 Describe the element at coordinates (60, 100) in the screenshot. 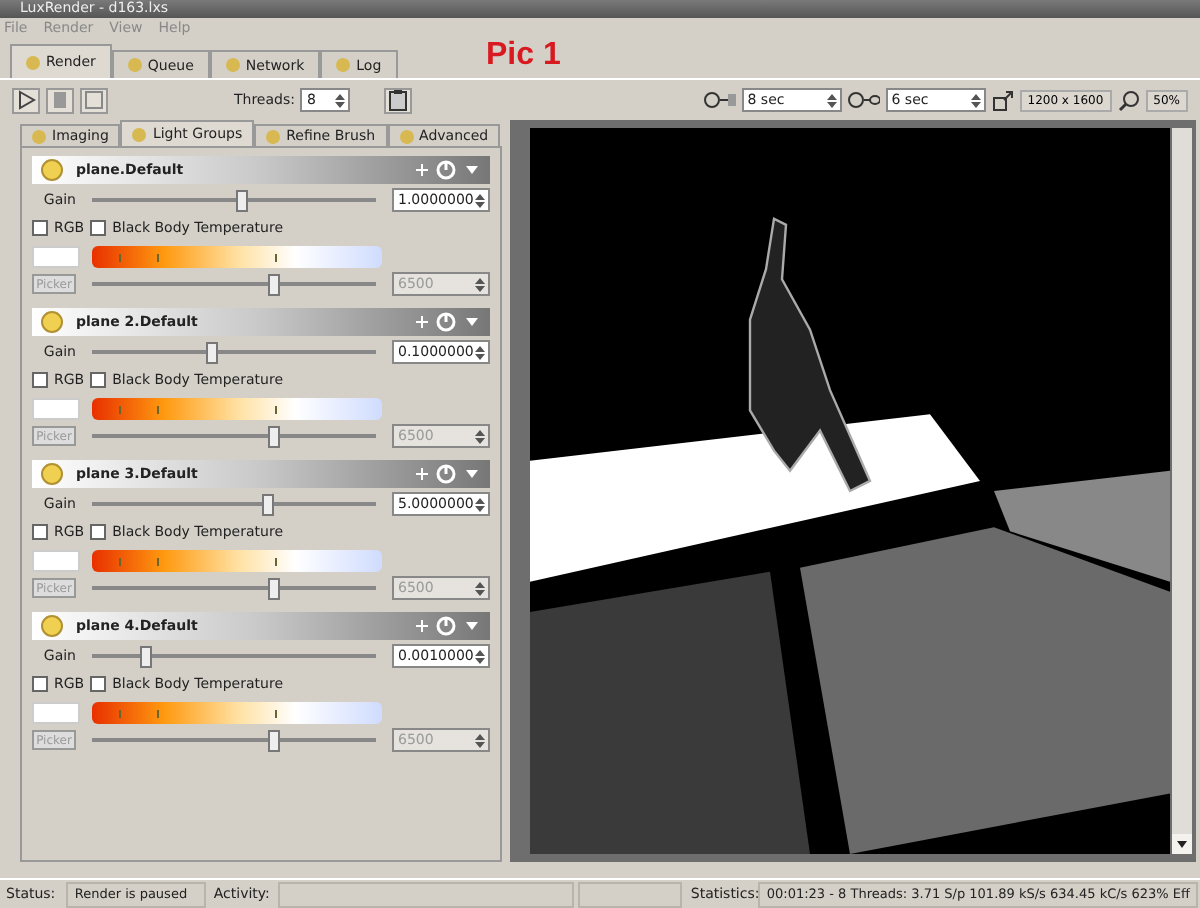

I see `pause-icon` at that location.